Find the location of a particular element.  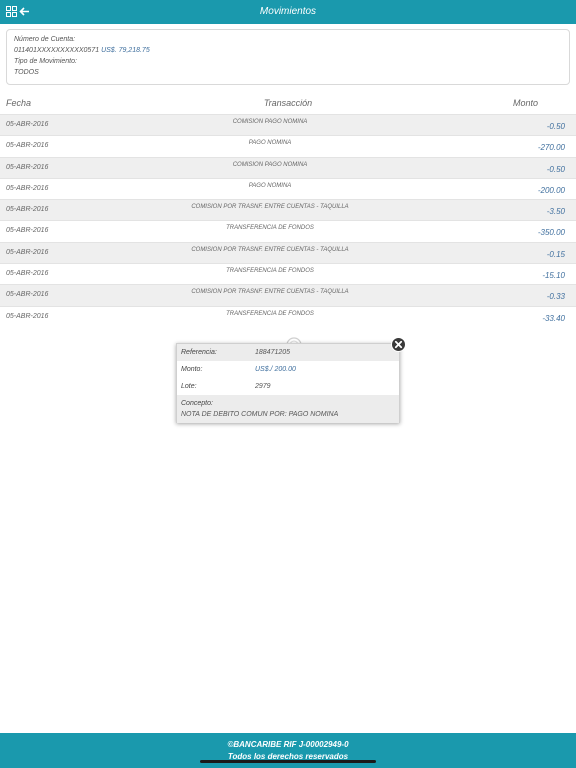

row-amount: -0.33 is located at coordinates (555, 297).